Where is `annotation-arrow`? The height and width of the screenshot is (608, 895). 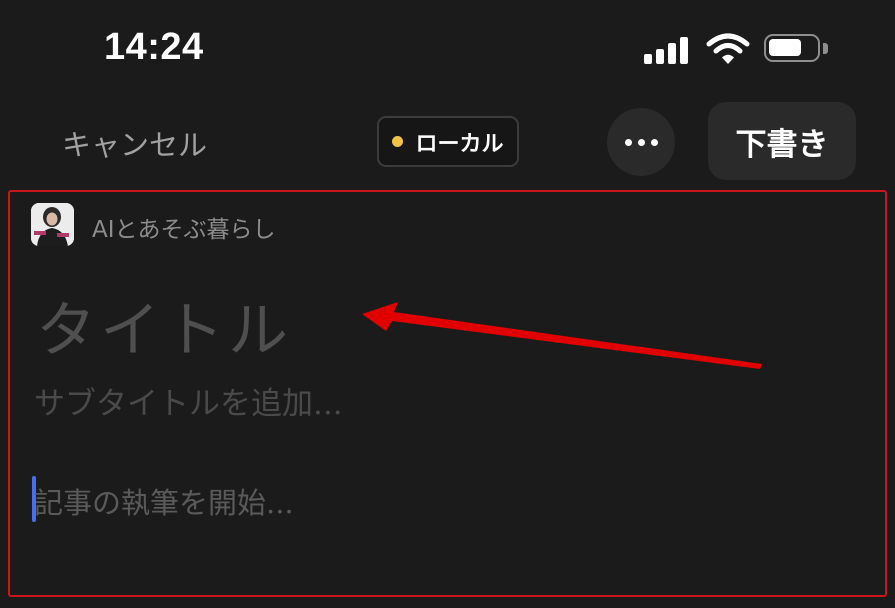 annotation-arrow is located at coordinates (562, 335).